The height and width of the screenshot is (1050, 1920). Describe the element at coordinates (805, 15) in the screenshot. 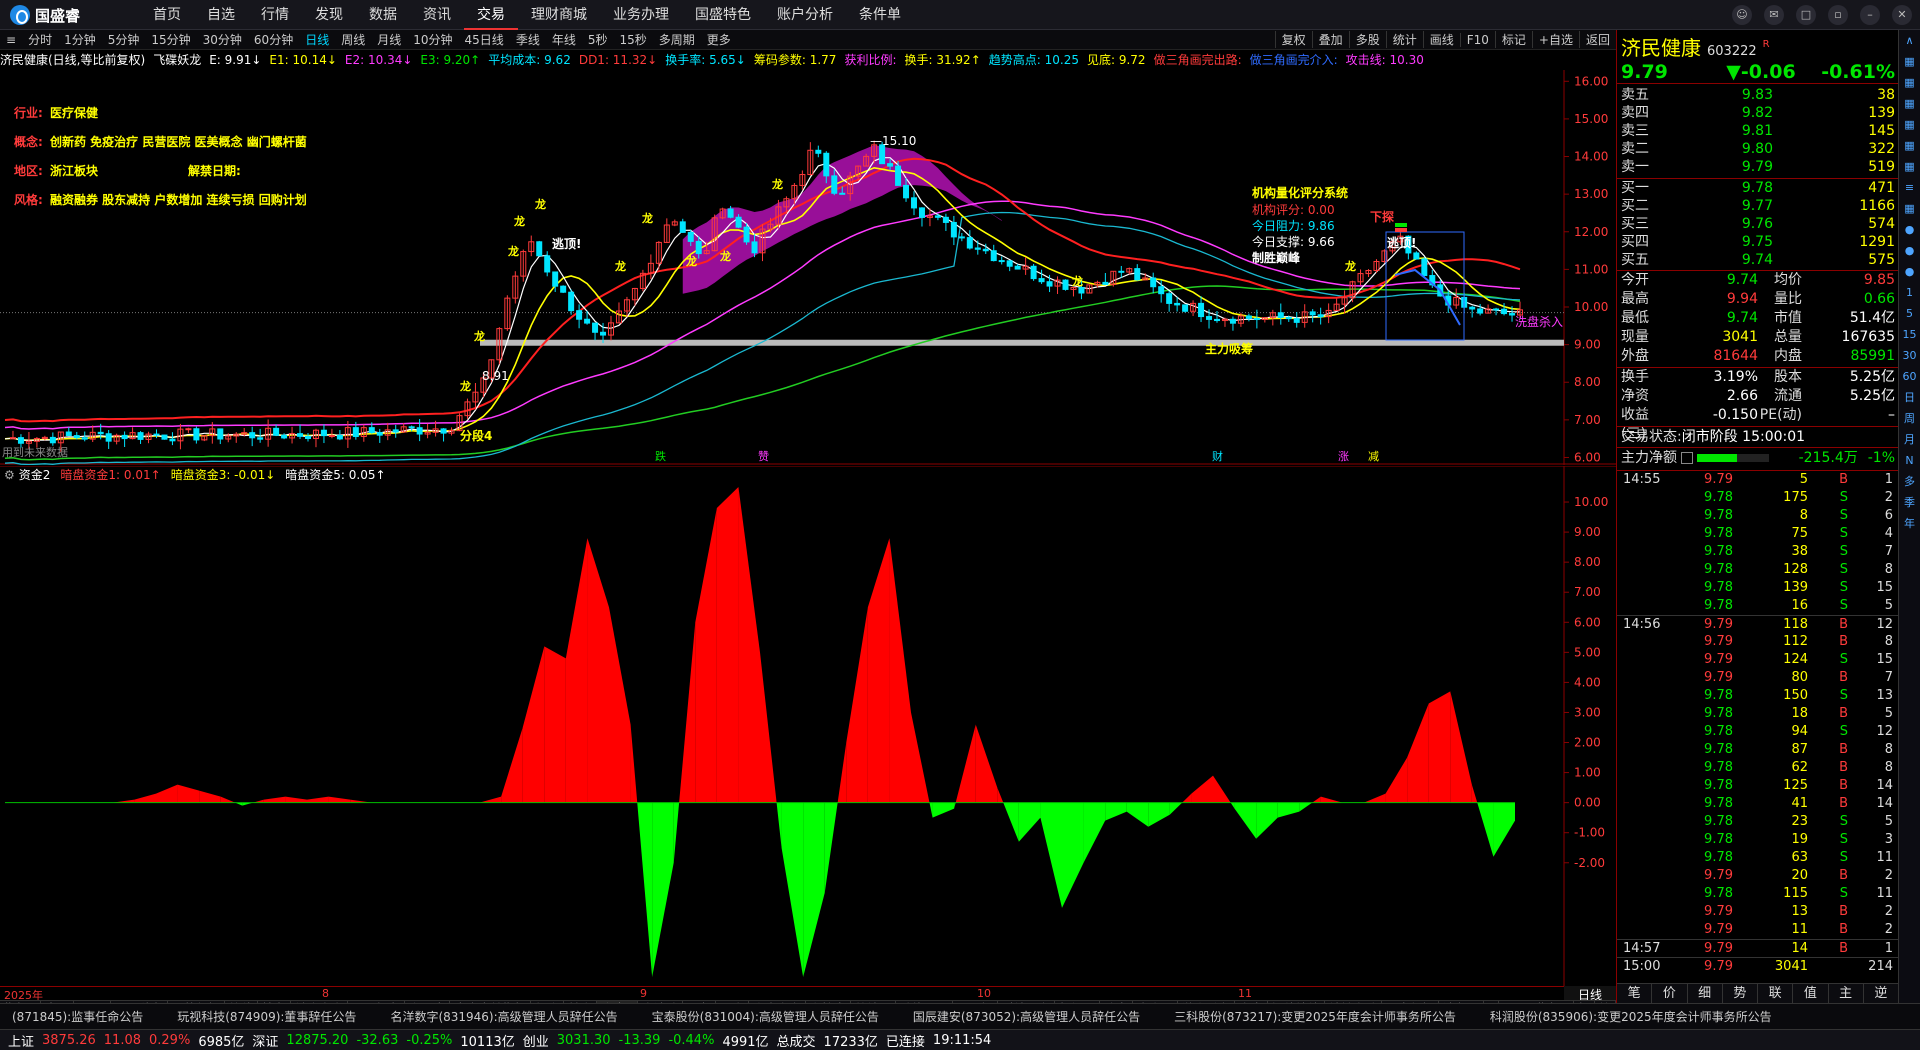

I see `menu-item: 账户分析` at that location.